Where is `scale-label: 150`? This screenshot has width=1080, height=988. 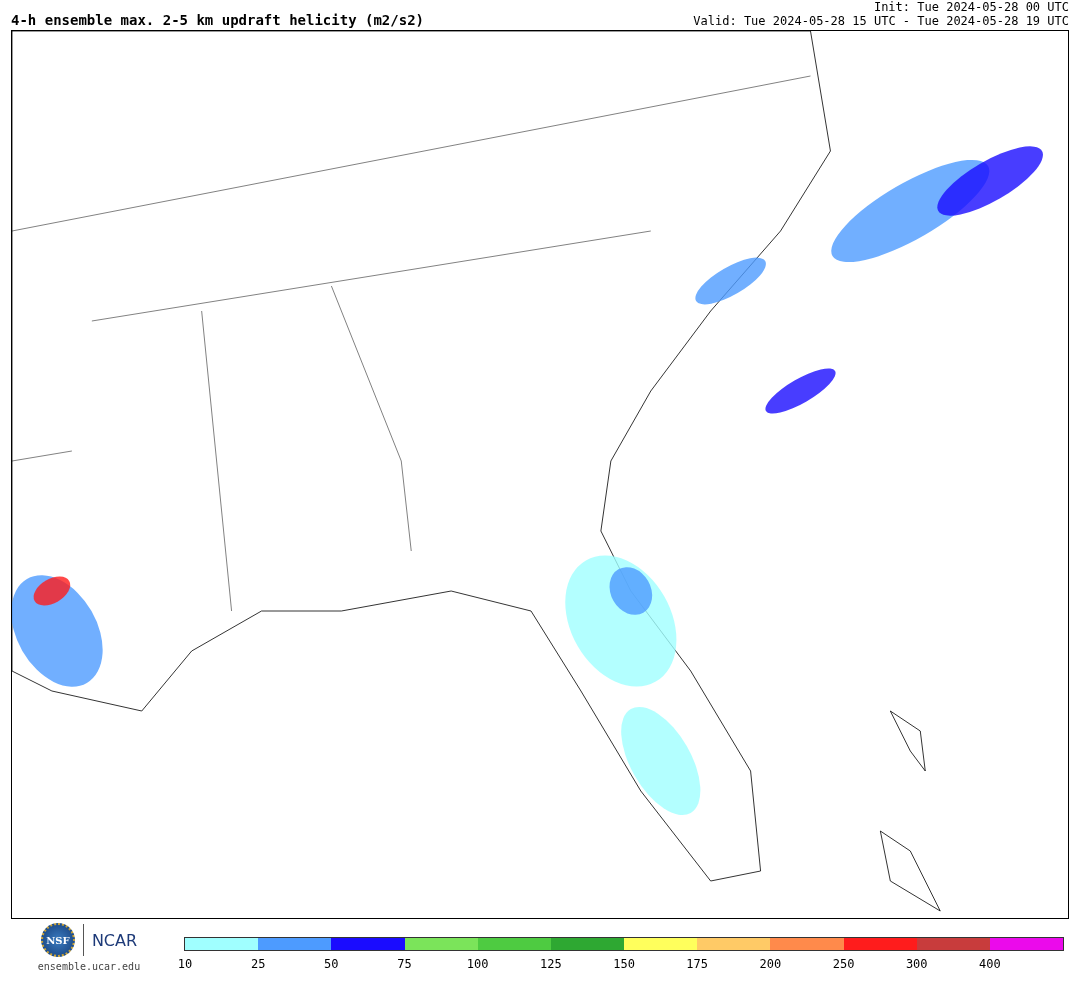
scale-label: 150 is located at coordinates (624, 964).